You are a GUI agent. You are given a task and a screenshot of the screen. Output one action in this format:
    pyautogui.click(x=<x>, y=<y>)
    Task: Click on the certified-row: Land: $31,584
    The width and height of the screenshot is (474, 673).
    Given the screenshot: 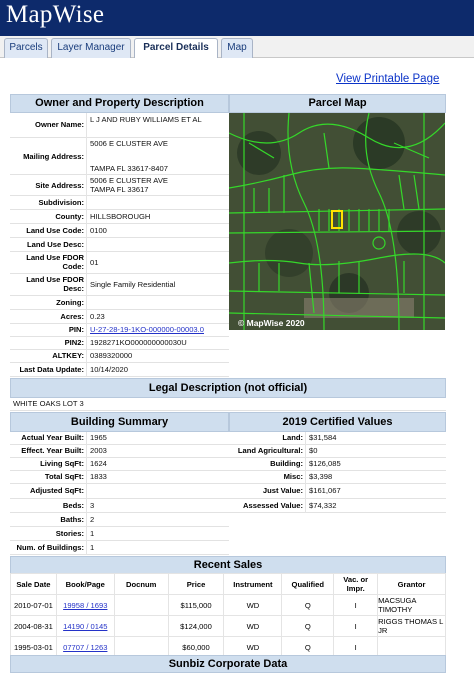 What is the action you would take?
    pyautogui.click(x=337, y=438)
    